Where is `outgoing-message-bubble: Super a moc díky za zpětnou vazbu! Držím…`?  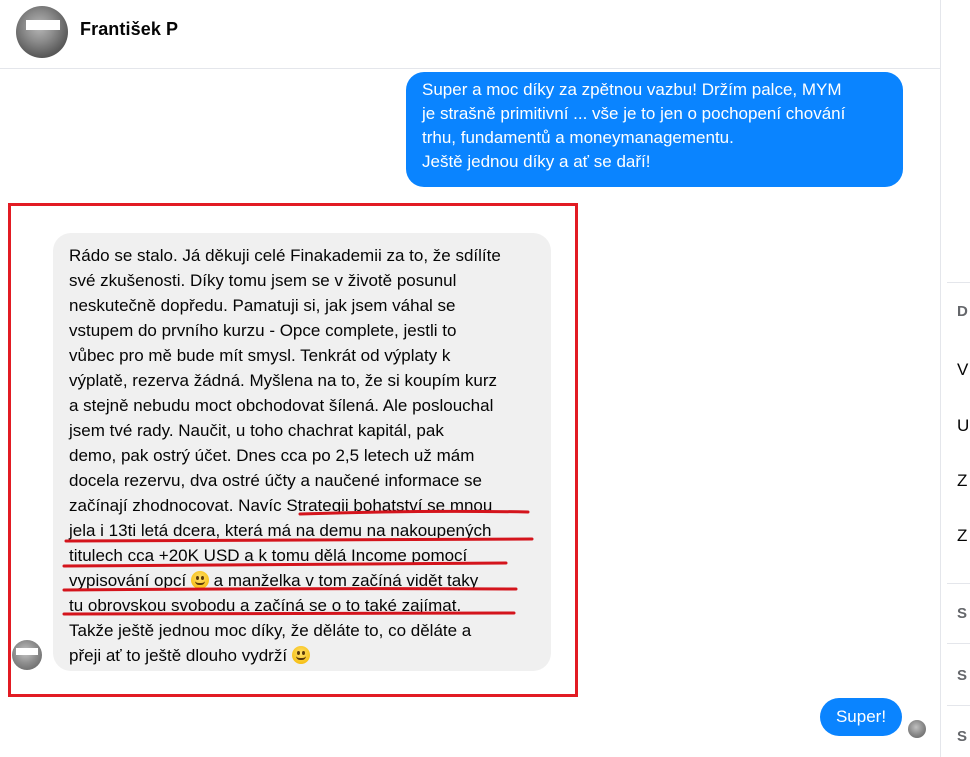 outgoing-message-bubble: Super a moc díky za zpětnou vazbu! Držím… is located at coordinates (654, 129).